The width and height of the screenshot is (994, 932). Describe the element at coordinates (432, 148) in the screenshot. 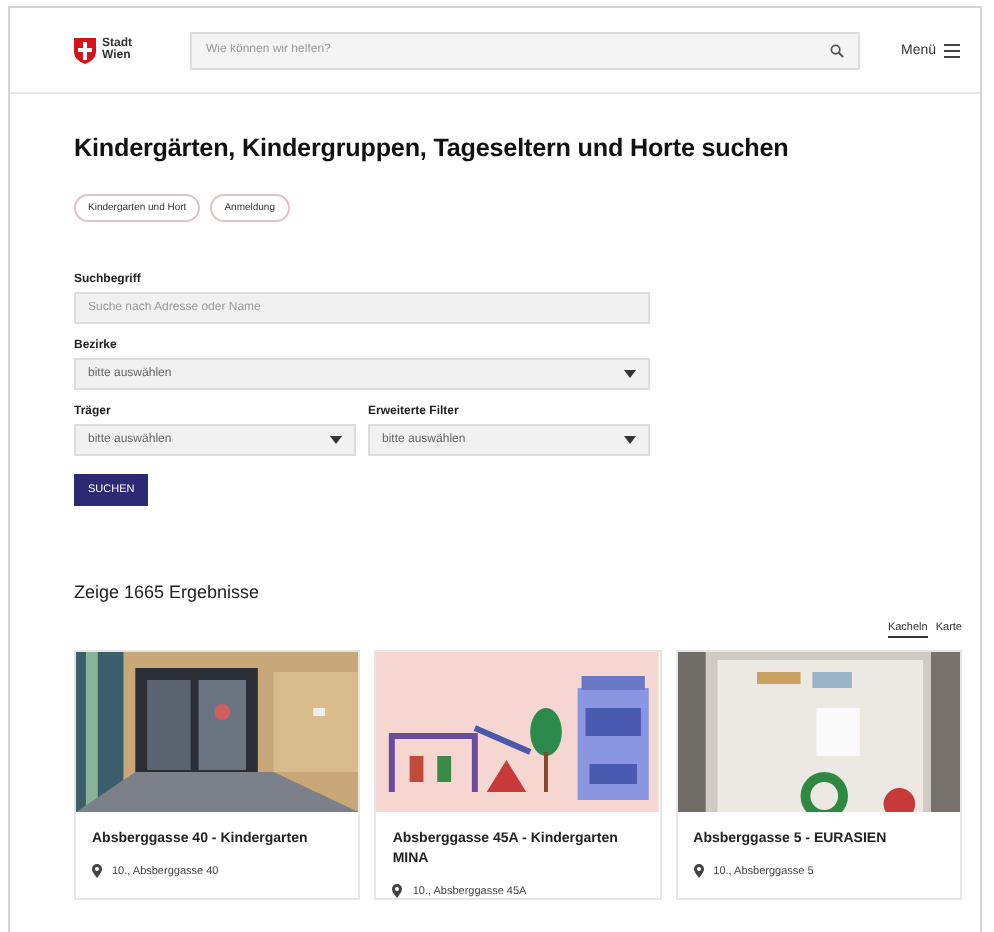

I see `page-title: Kindergärten, Kindergruppen, Tageseltern und Horte suchen` at that location.